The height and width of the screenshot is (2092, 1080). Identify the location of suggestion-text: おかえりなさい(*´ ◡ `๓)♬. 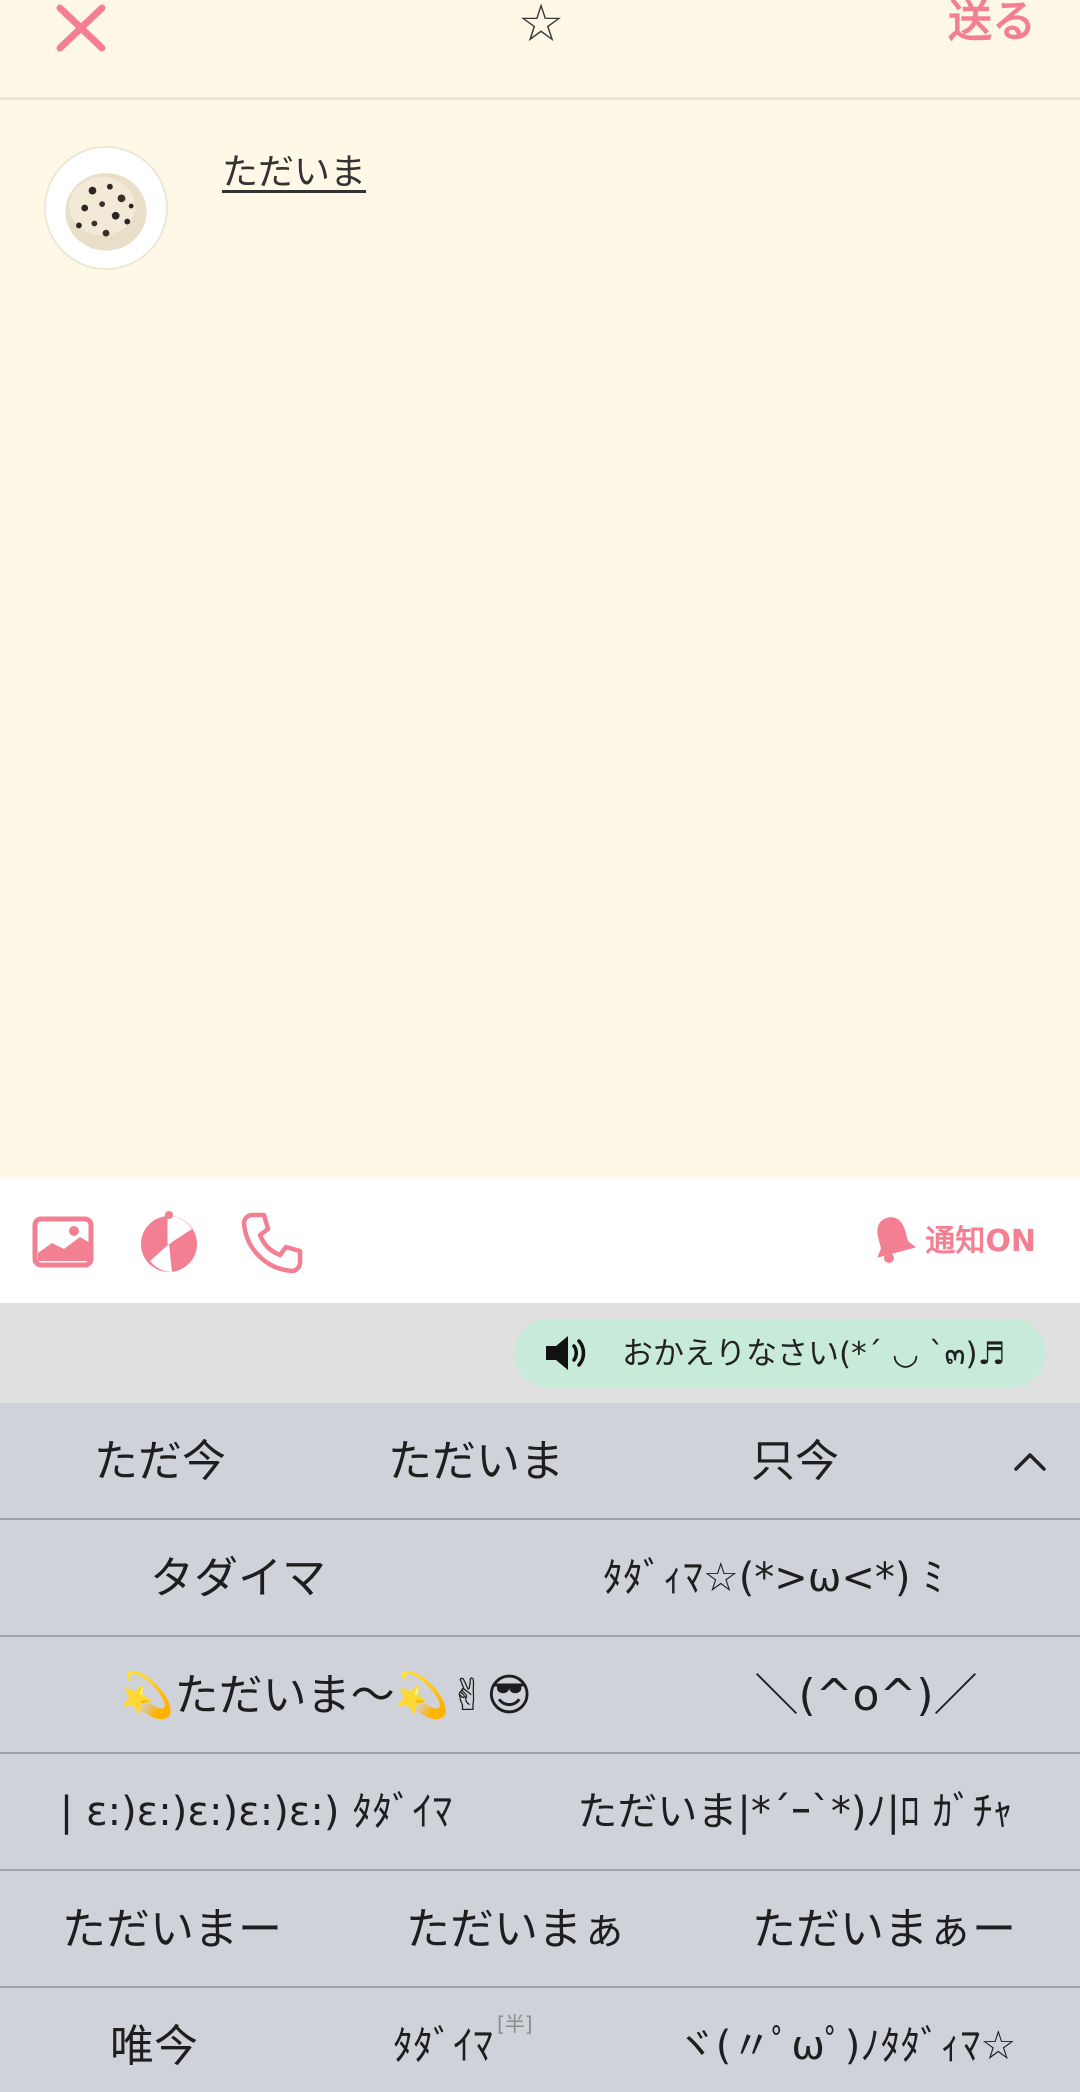
(814, 1354).